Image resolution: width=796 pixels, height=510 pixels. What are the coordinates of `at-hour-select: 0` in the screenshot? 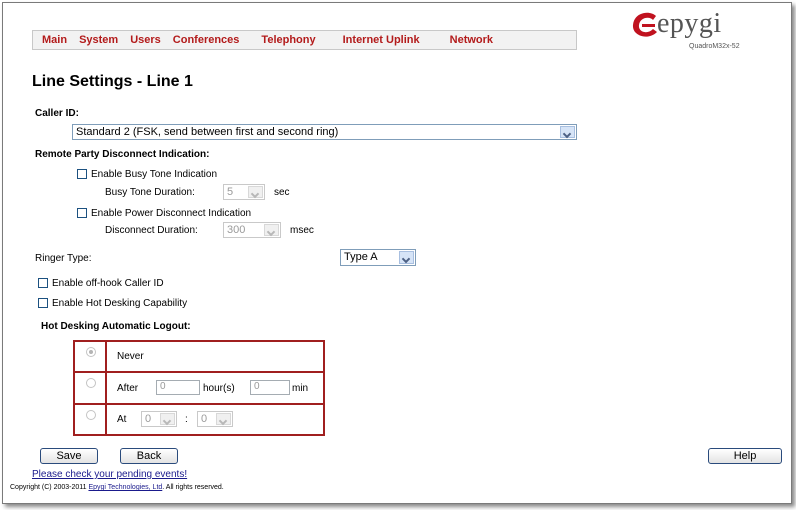 It's located at (159, 419).